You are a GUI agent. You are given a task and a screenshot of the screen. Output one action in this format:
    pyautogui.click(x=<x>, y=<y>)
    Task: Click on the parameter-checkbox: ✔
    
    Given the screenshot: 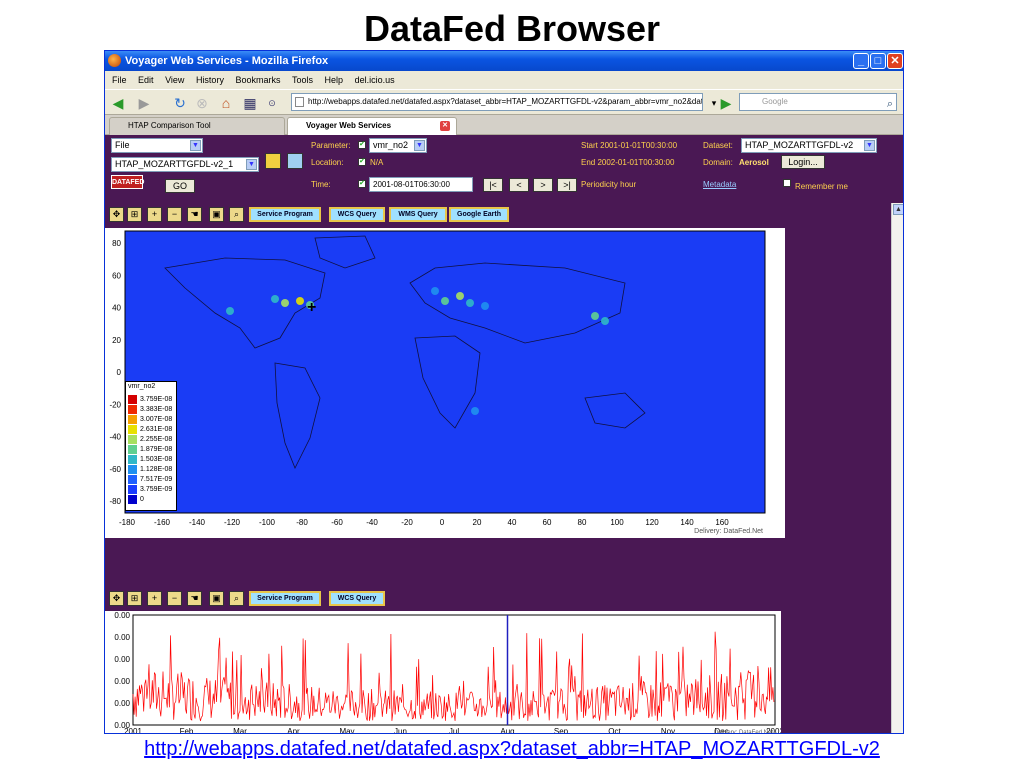 What is the action you would take?
    pyautogui.click(x=362, y=145)
    